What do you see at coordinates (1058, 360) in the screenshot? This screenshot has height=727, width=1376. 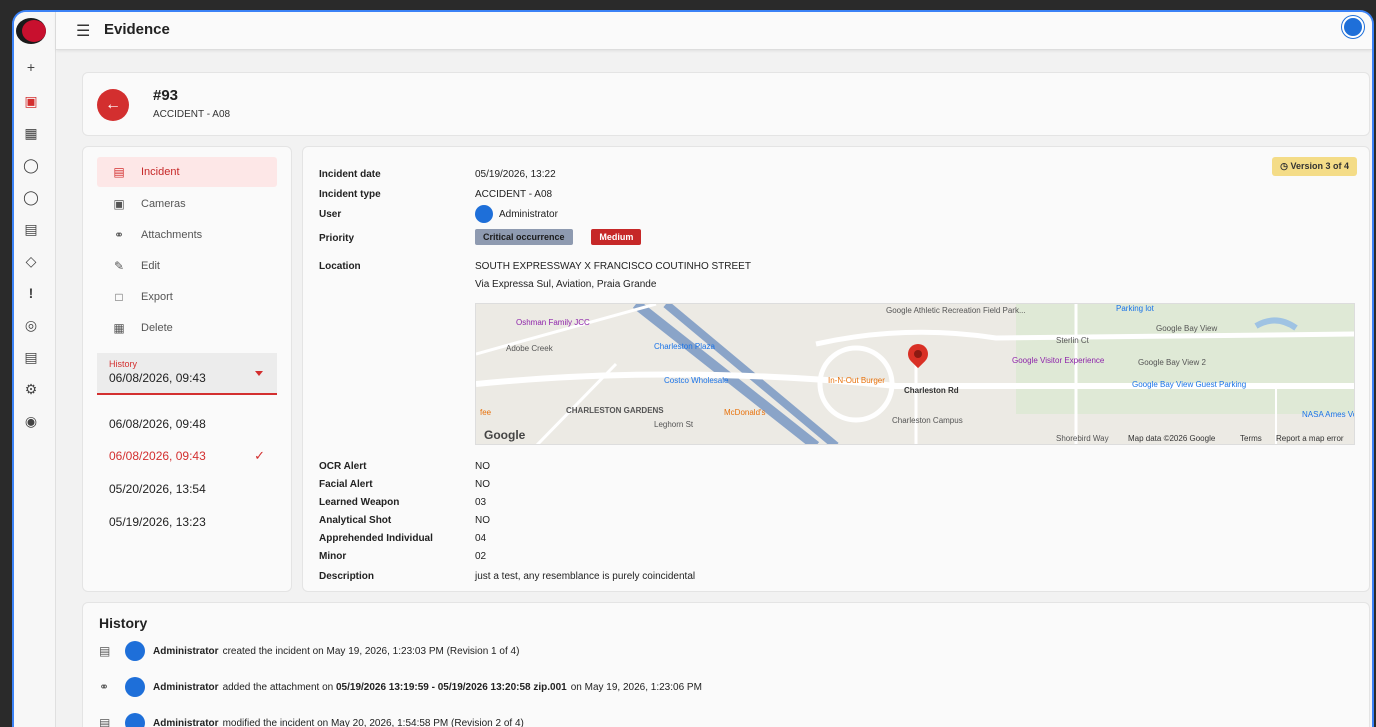 I see `map-label: Google Visitor Experience` at bounding box center [1058, 360].